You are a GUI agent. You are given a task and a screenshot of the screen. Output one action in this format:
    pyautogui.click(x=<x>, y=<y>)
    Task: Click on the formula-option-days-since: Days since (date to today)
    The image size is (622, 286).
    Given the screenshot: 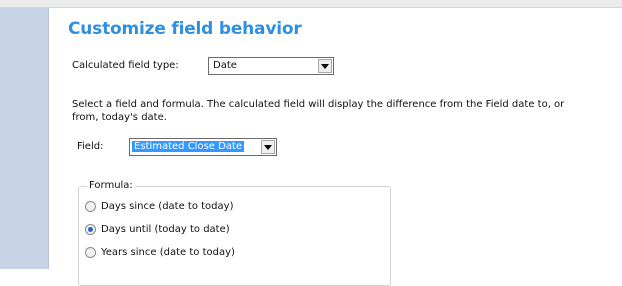 What is the action you would take?
    pyautogui.click(x=159, y=206)
    